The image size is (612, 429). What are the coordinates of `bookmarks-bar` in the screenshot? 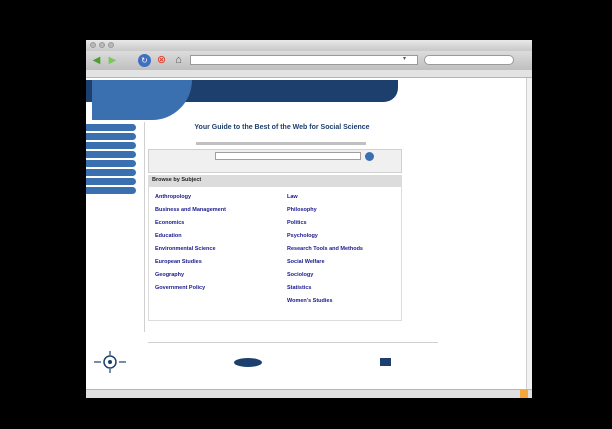 It's located at (309, 74).